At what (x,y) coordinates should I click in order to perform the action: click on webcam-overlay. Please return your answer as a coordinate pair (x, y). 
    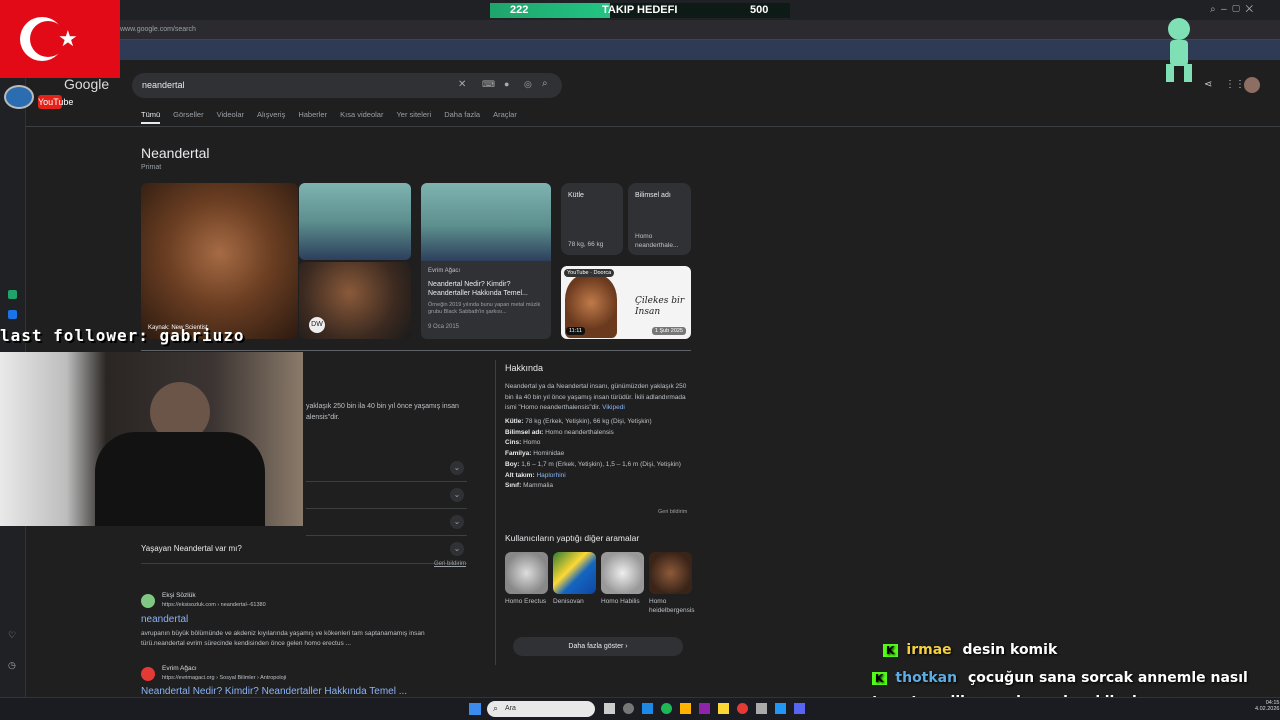
    Looking at the image, I should click on (151, 439).